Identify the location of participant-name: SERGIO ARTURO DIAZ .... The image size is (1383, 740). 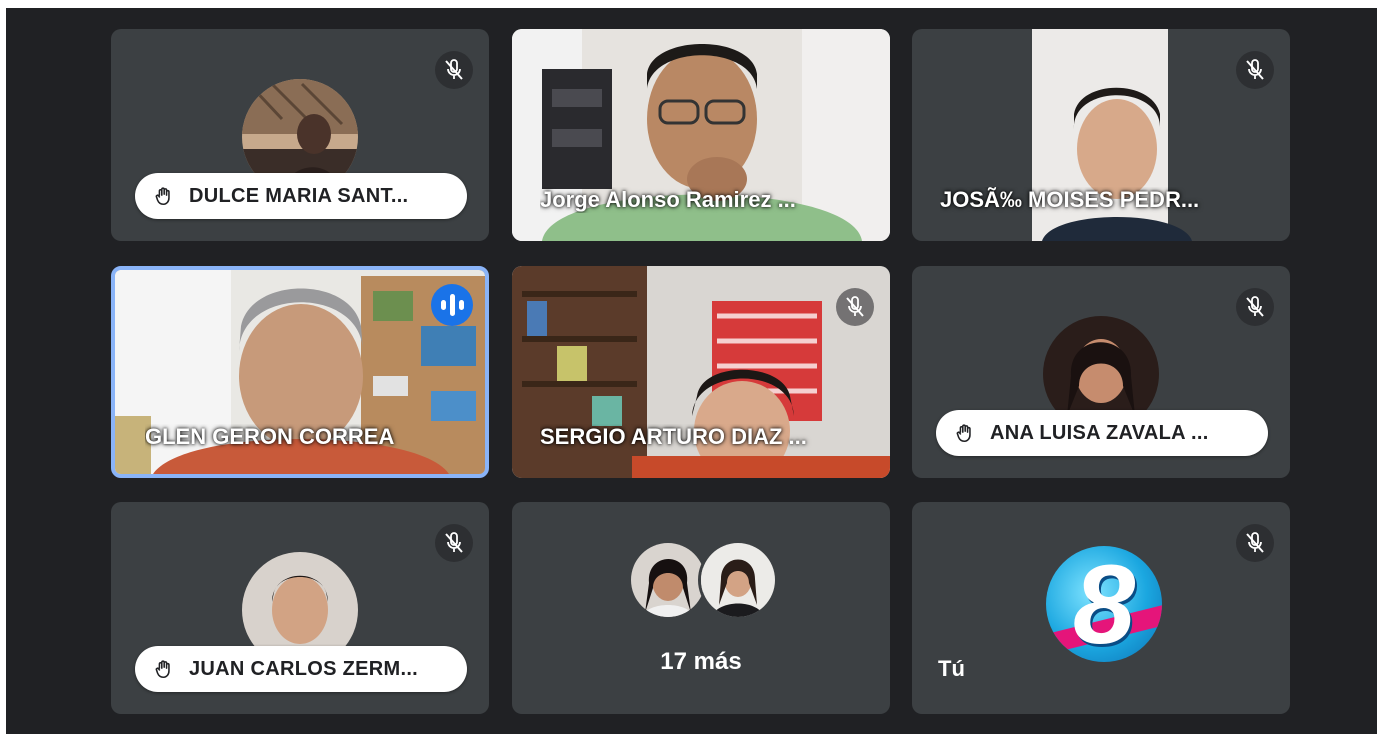
(673, 436).